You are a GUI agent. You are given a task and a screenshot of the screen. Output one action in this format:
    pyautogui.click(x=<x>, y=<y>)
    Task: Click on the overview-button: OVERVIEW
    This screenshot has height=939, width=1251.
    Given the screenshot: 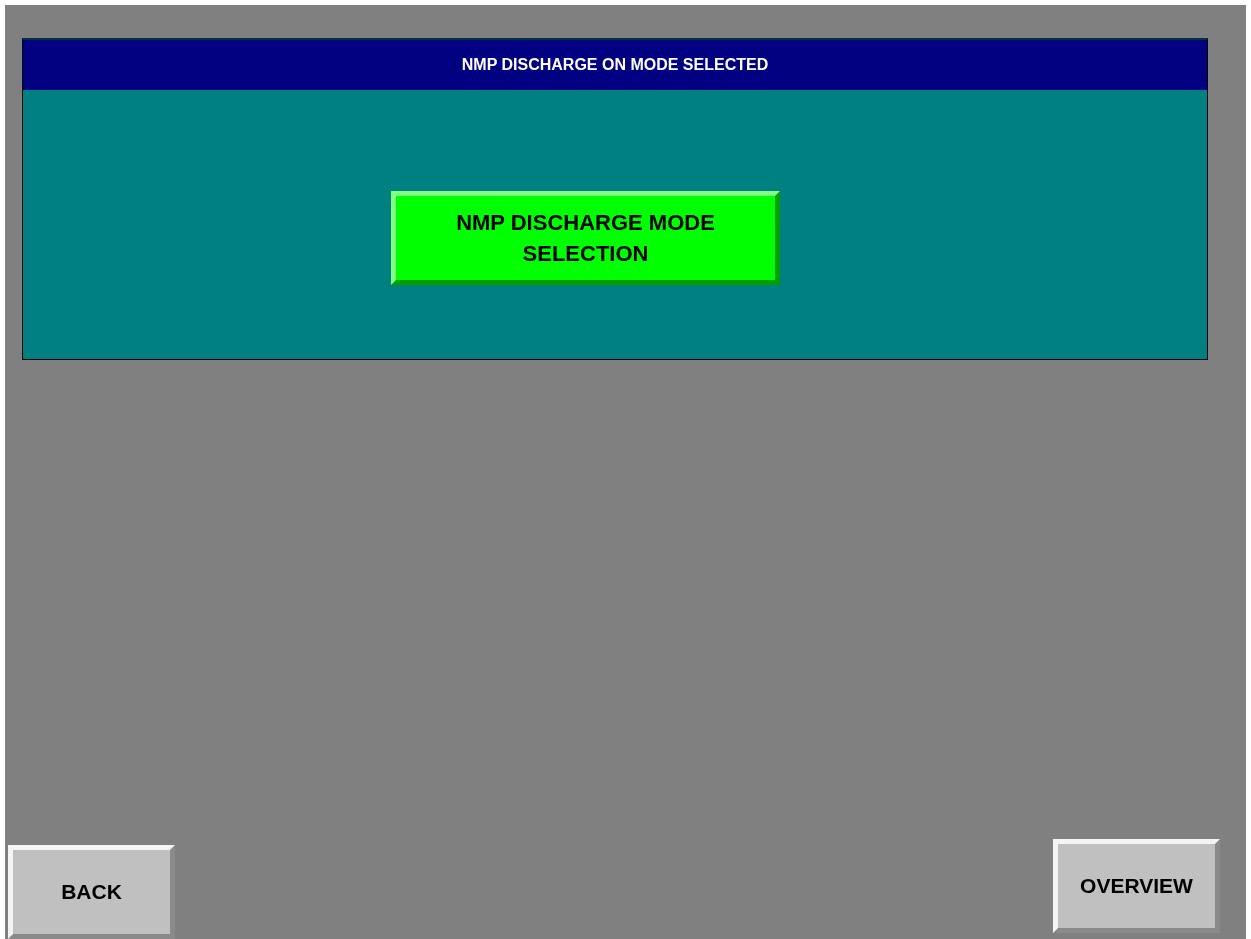 What is the action you would take?
    pyautogui.click(x=1136, y=886)
    